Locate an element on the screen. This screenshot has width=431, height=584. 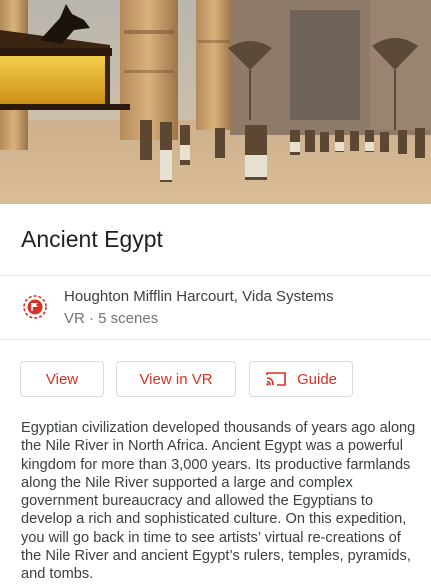
view-button: View is located at coordinates (62, 379).